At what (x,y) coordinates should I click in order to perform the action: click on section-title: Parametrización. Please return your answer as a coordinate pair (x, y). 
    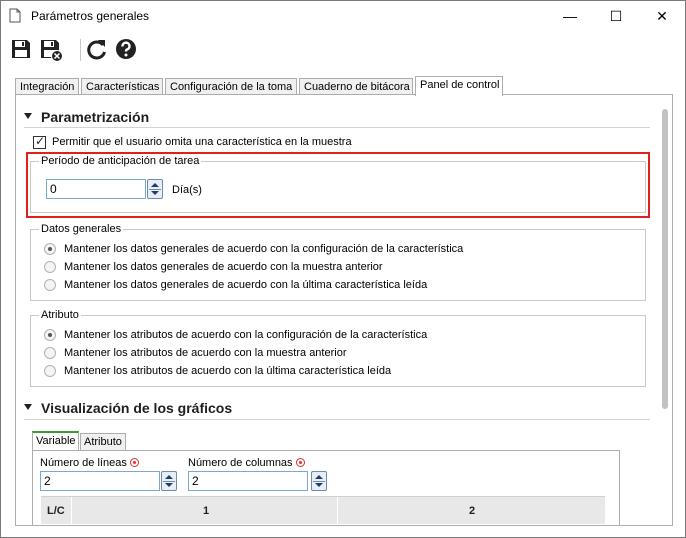
    Looking at the image, I should click on (95, 117).